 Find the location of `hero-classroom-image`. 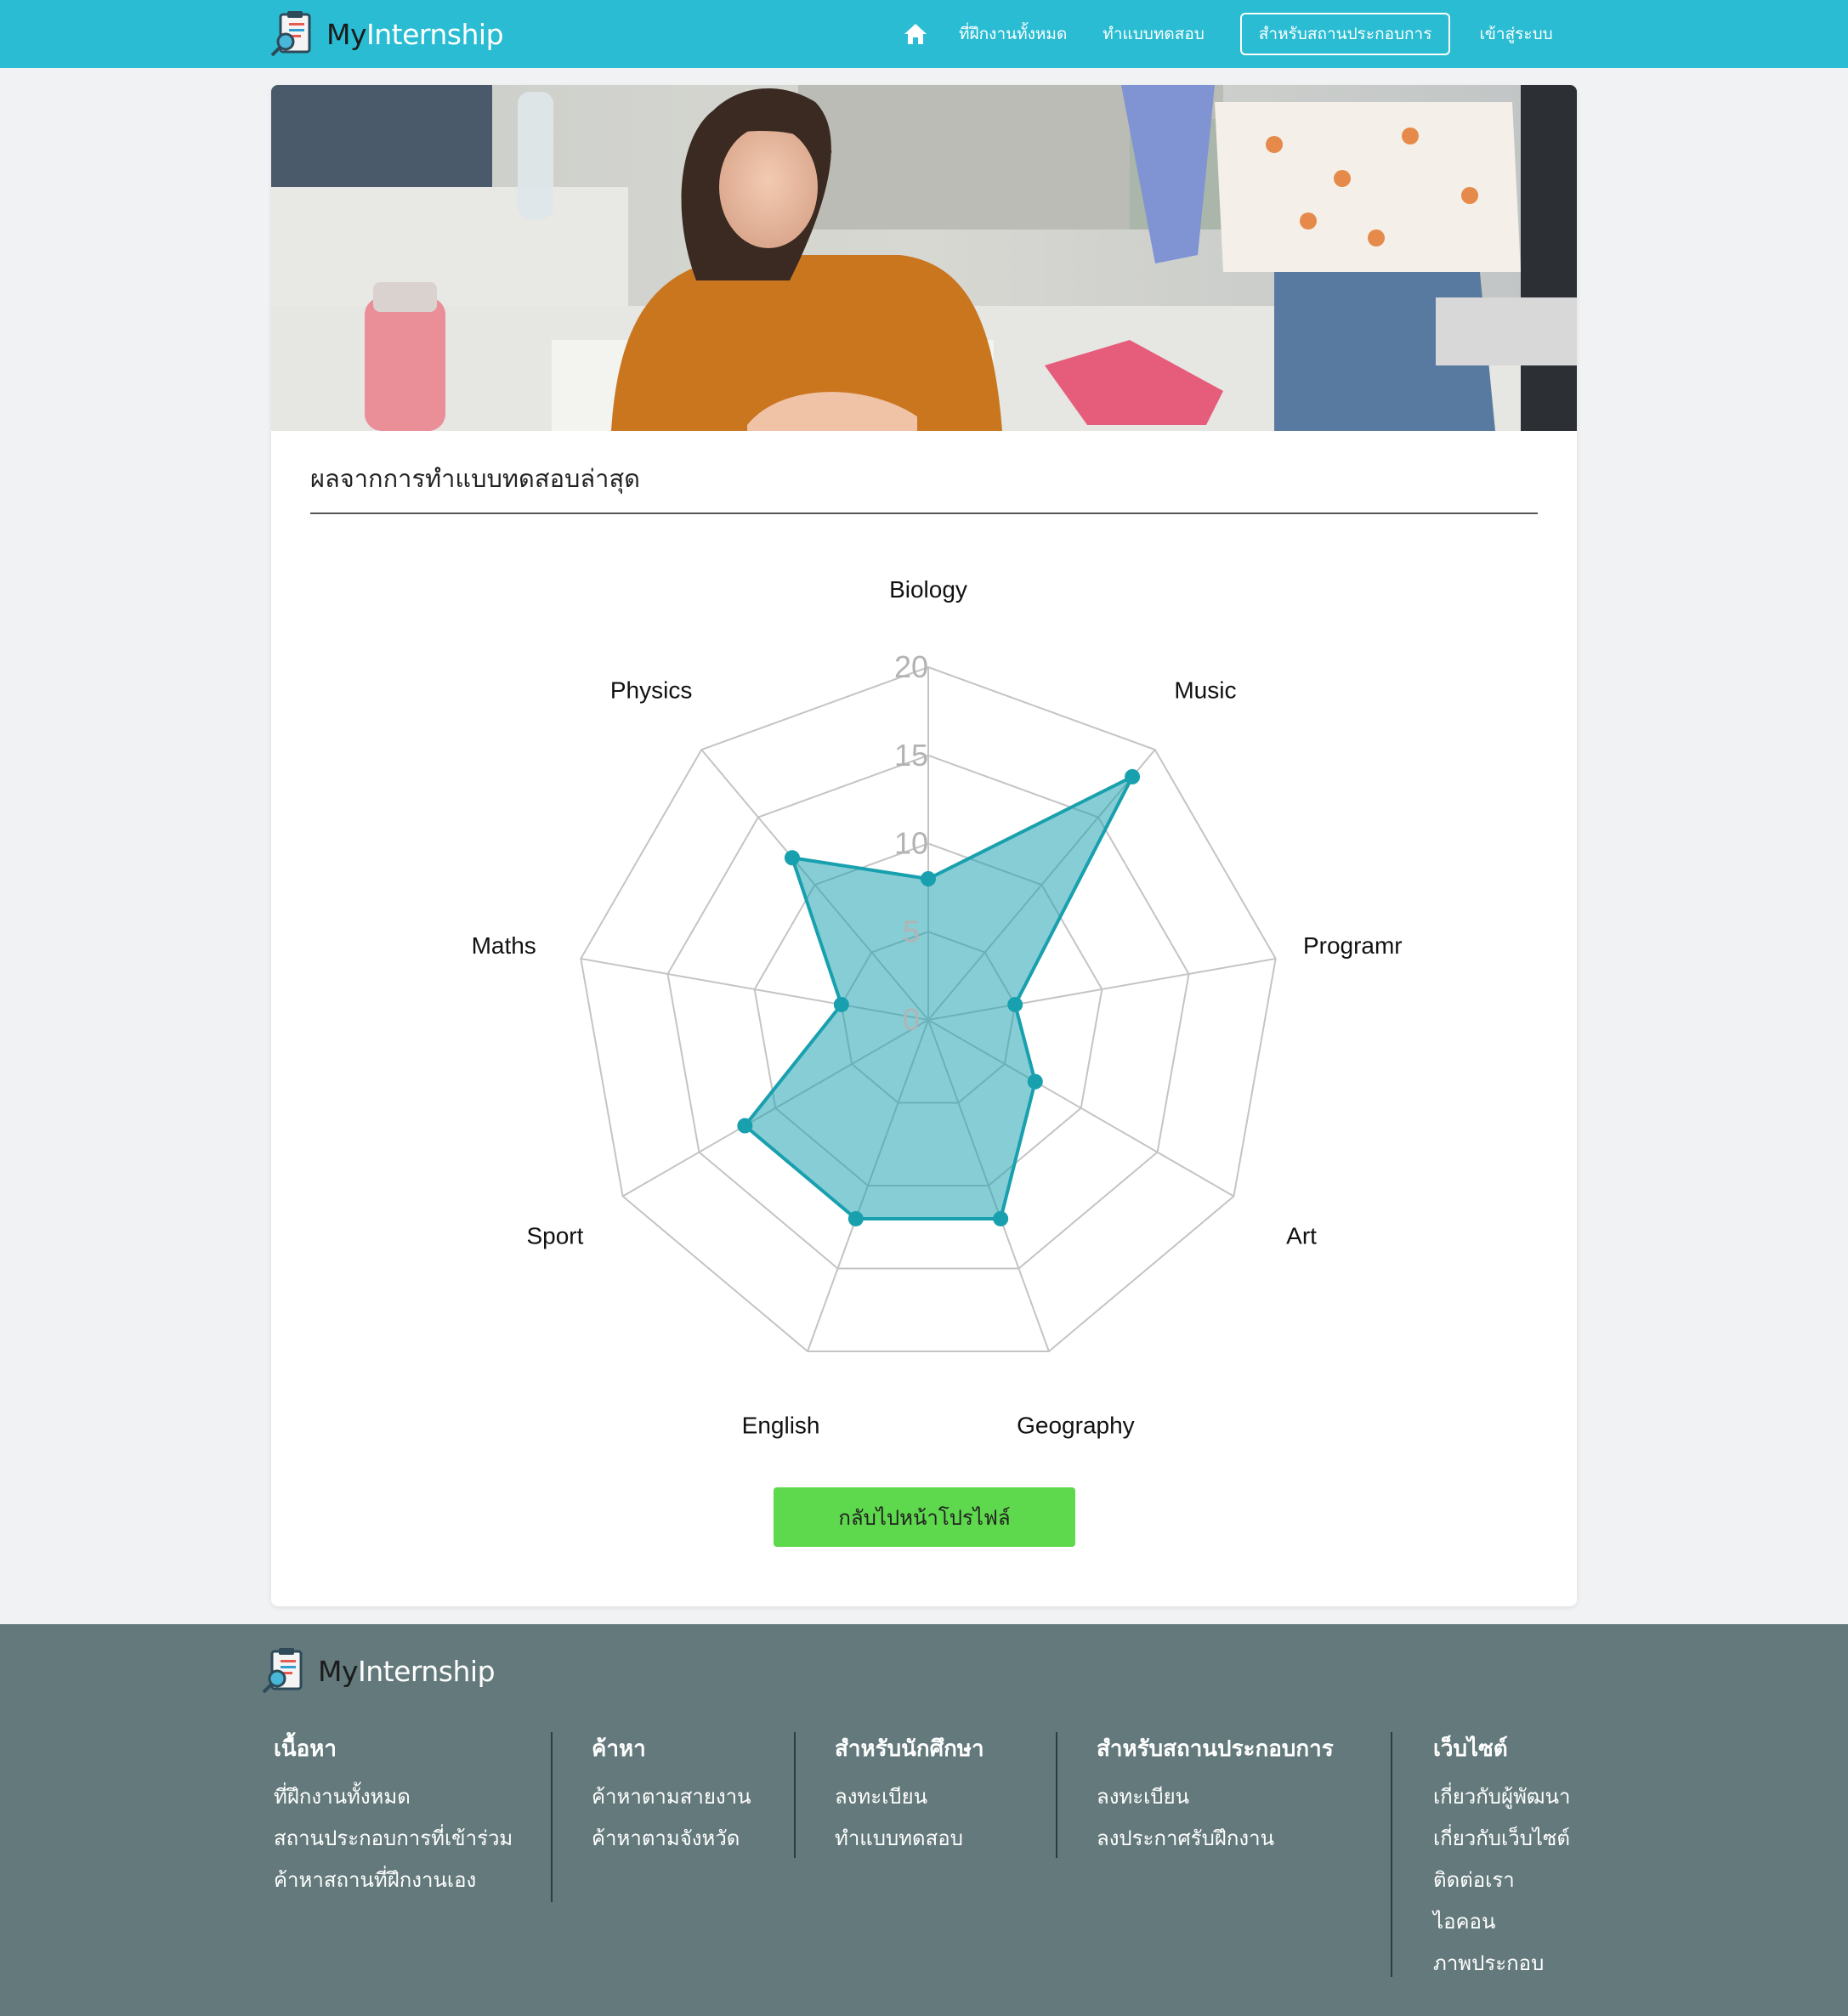

hero-classroom-image is located at coordinates (924, 258).